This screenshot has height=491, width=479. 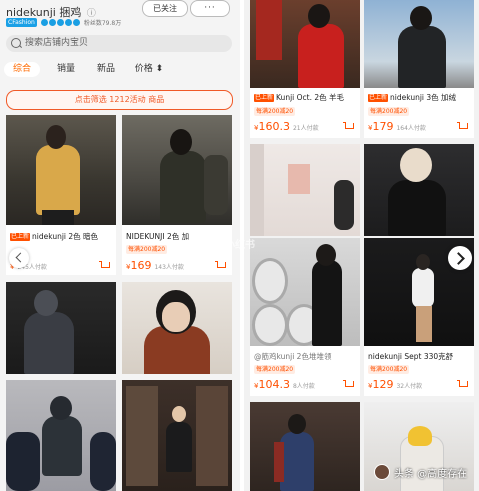 I want to click on more-button: ···, so click(x=210, y=8).